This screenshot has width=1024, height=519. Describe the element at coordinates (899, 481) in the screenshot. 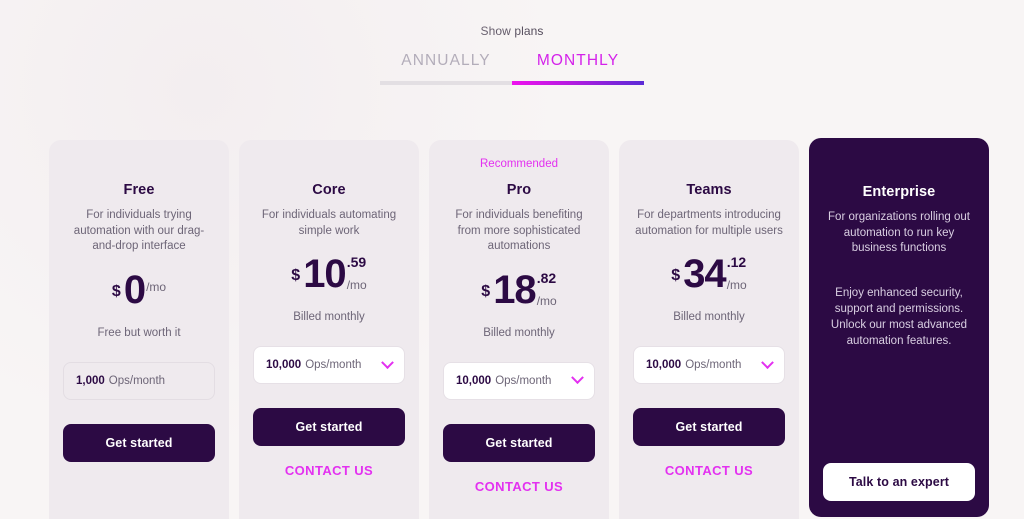

I see `talk-to-expert-button: Talk to an expert` at that location.